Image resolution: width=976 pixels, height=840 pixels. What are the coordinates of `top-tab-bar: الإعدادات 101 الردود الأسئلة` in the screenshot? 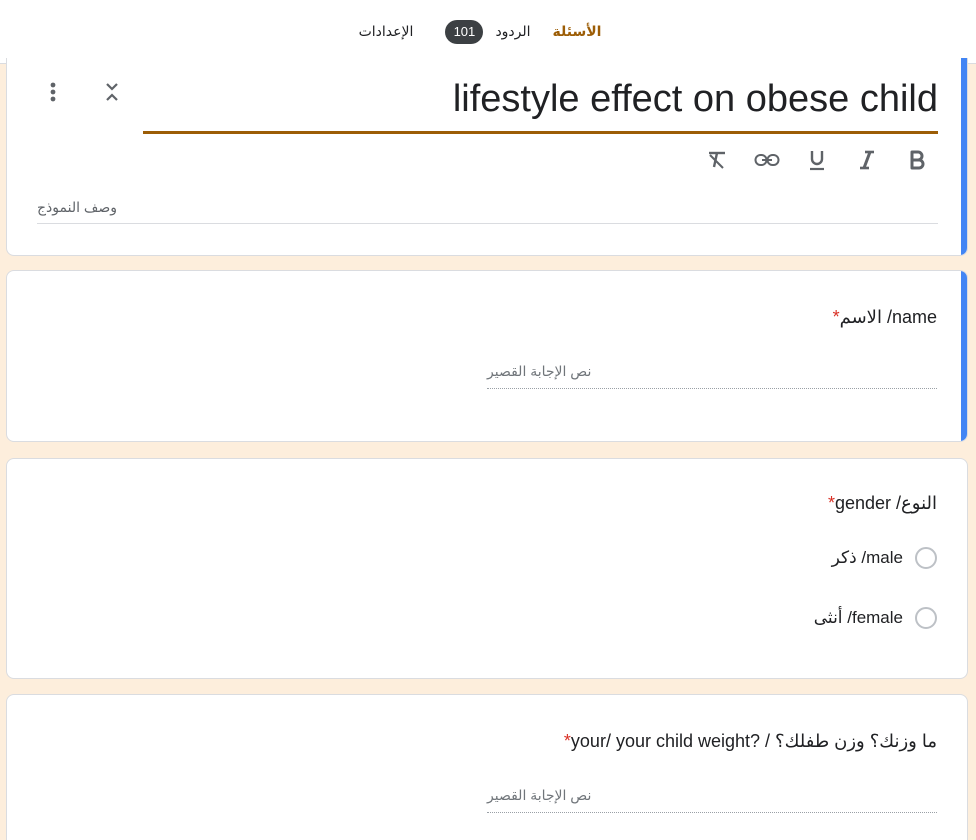 It's located at (488, 32).